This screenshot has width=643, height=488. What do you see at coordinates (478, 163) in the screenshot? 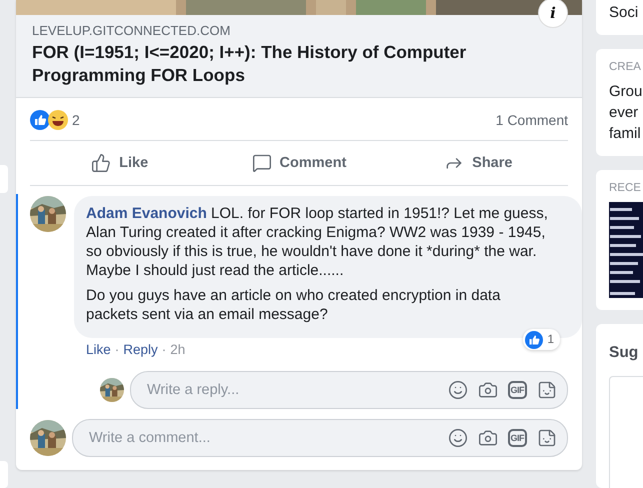
I see `share-button: Share` at bounding box center [478, 163].